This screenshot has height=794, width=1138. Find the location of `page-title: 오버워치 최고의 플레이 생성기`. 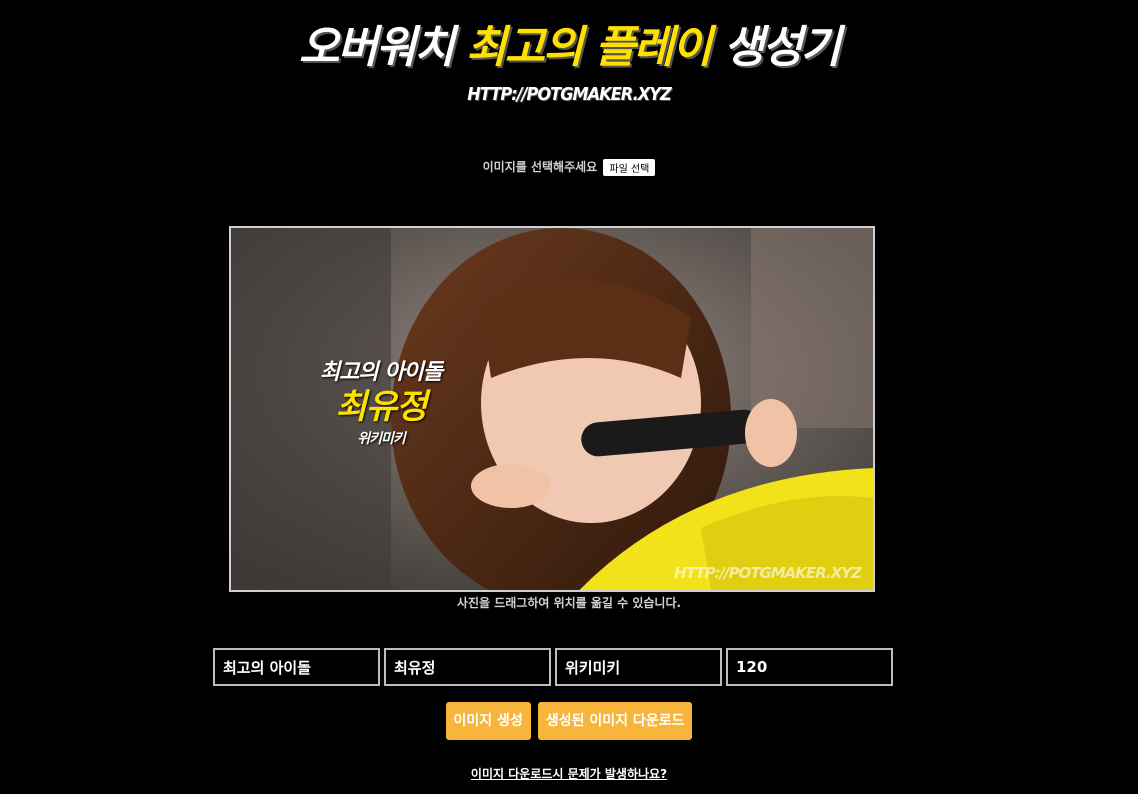

page-title: 오버워치 최고의 플레이 생성기 is located at coordinates (569, 48).